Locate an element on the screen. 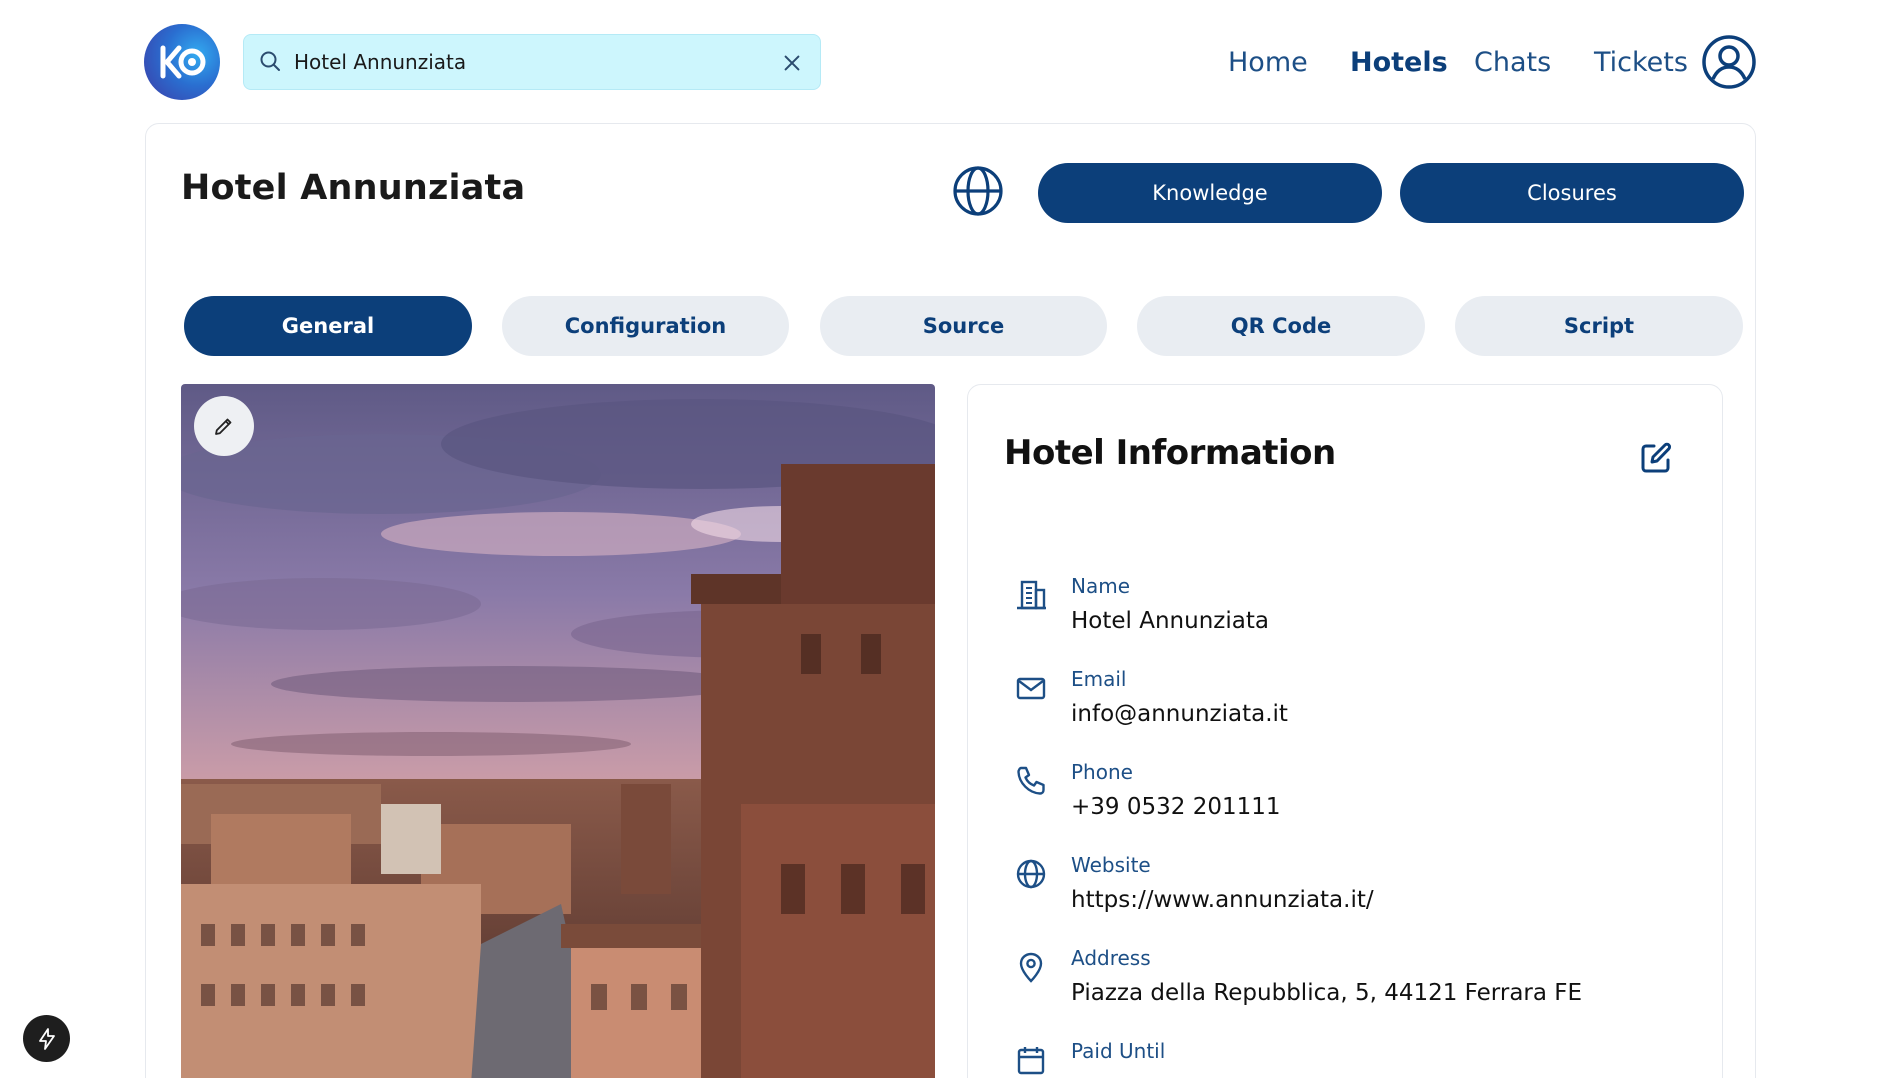  top-bar: Home Hotels Chats Tickets is located at coordinates (947, 61).